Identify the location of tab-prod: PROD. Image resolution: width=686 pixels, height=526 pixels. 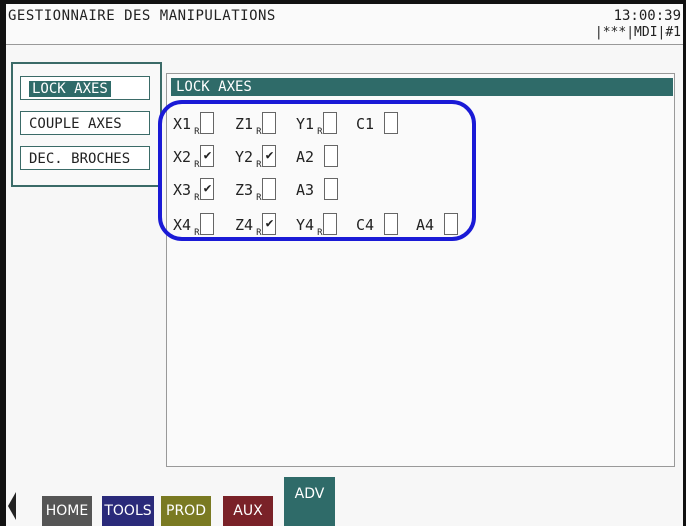
(186, 511).